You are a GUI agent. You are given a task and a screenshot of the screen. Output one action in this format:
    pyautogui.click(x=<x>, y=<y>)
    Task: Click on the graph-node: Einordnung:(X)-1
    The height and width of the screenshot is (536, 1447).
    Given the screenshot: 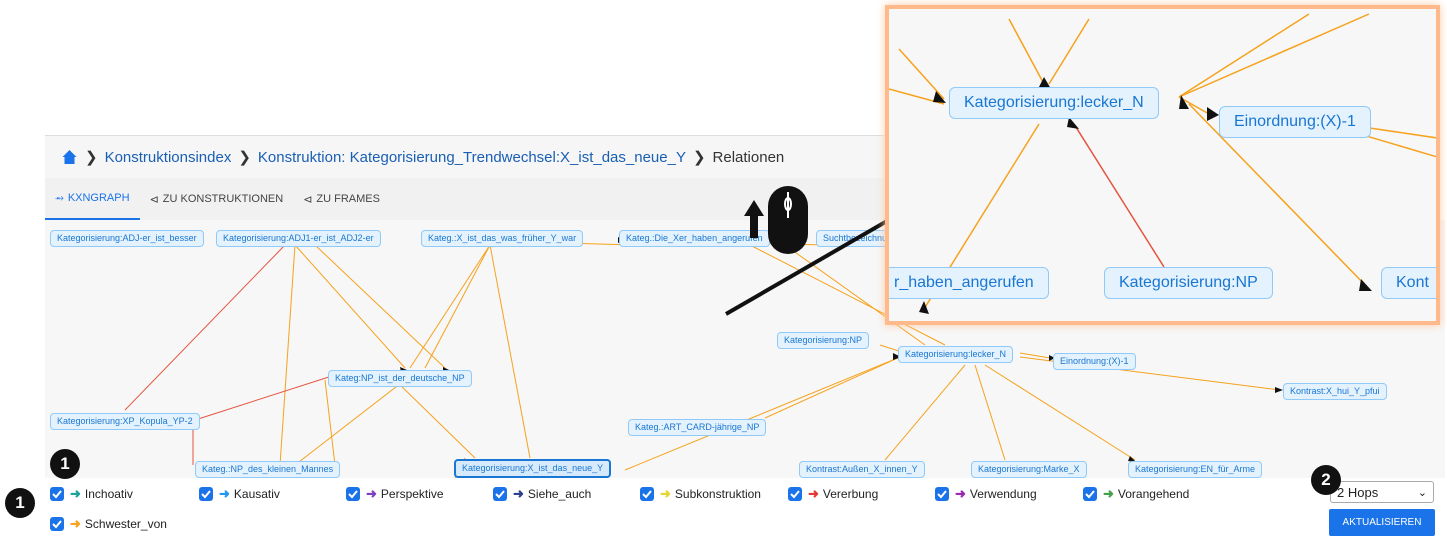 What is the action you would take?
    pyautogui.click(x=1094, y=361)
    